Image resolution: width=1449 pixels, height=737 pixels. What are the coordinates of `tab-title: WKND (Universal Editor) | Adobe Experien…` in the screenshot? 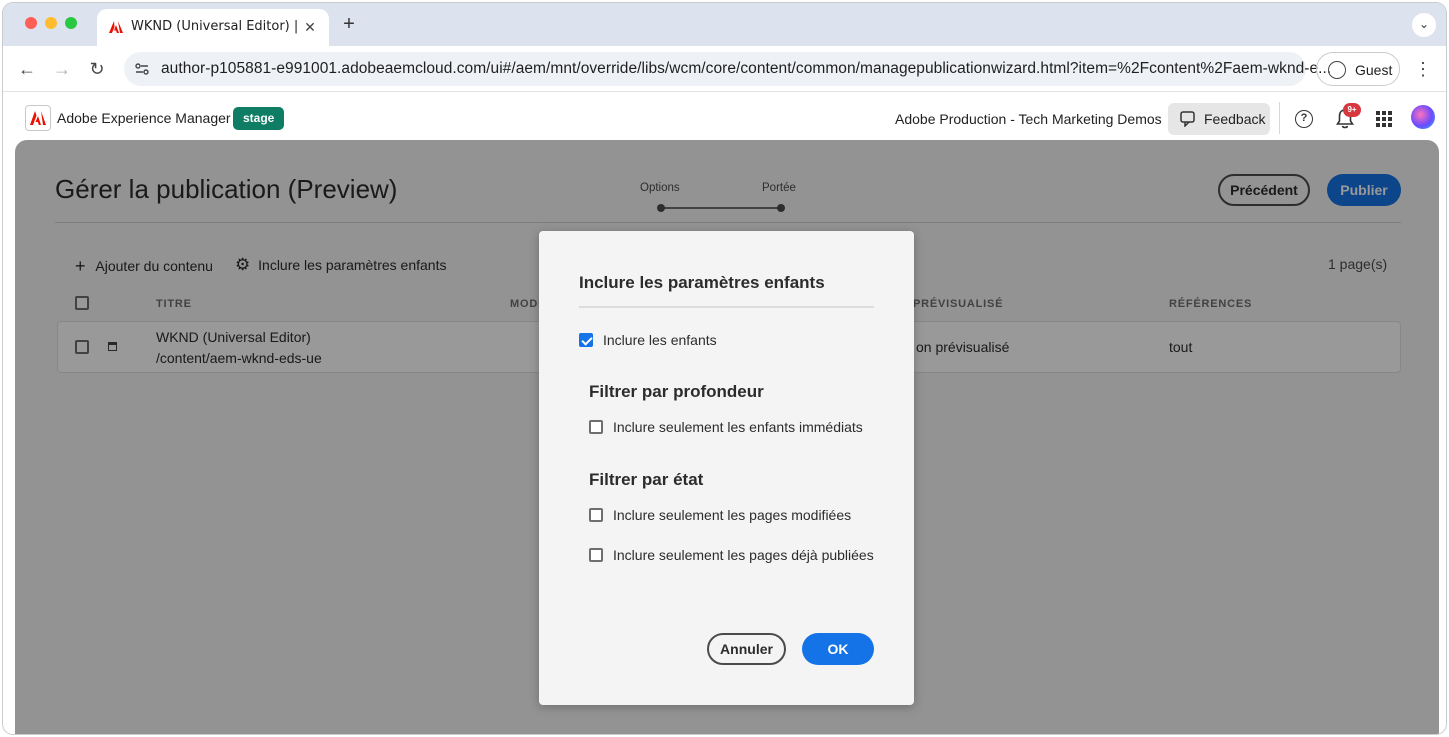 It's located at (216, 26).